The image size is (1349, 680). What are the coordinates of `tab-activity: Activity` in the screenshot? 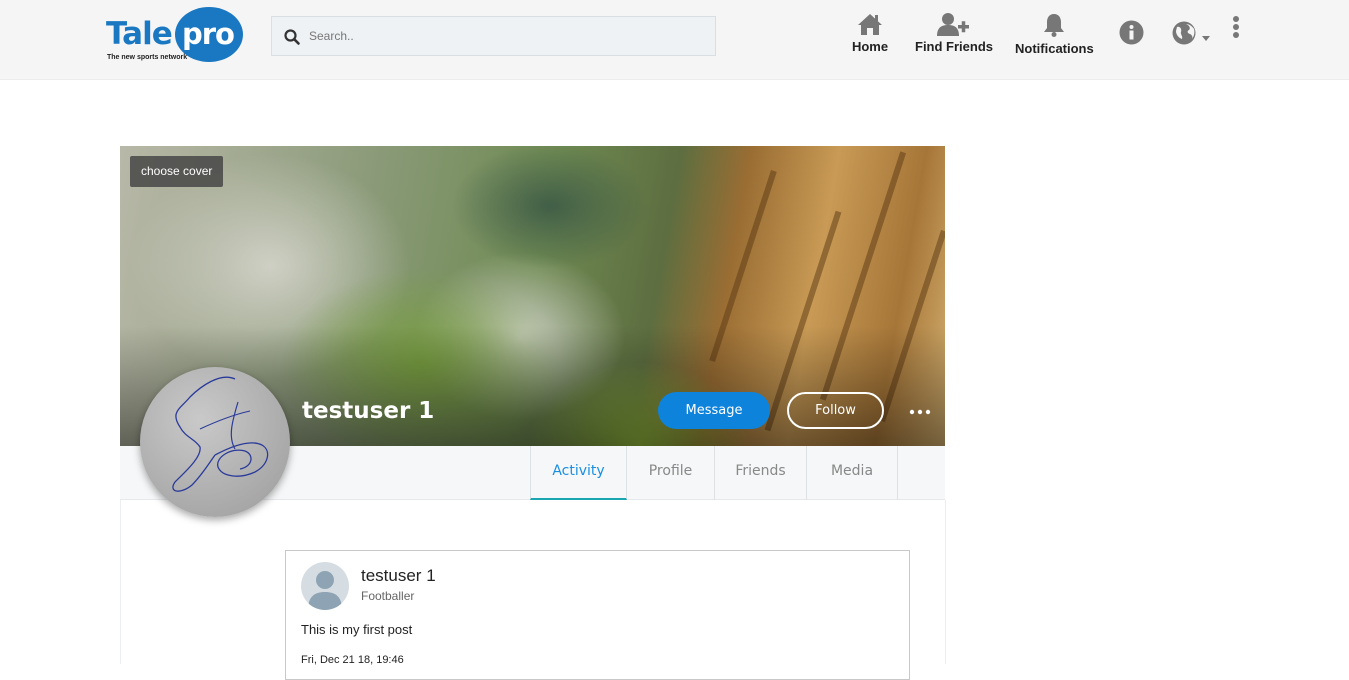 It's located at (578, 473).